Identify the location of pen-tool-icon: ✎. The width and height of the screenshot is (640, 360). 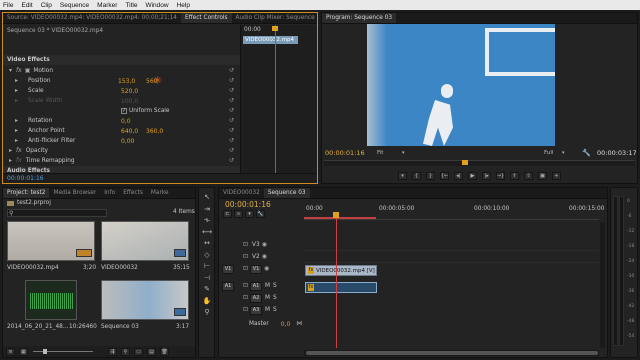
(207, 290).